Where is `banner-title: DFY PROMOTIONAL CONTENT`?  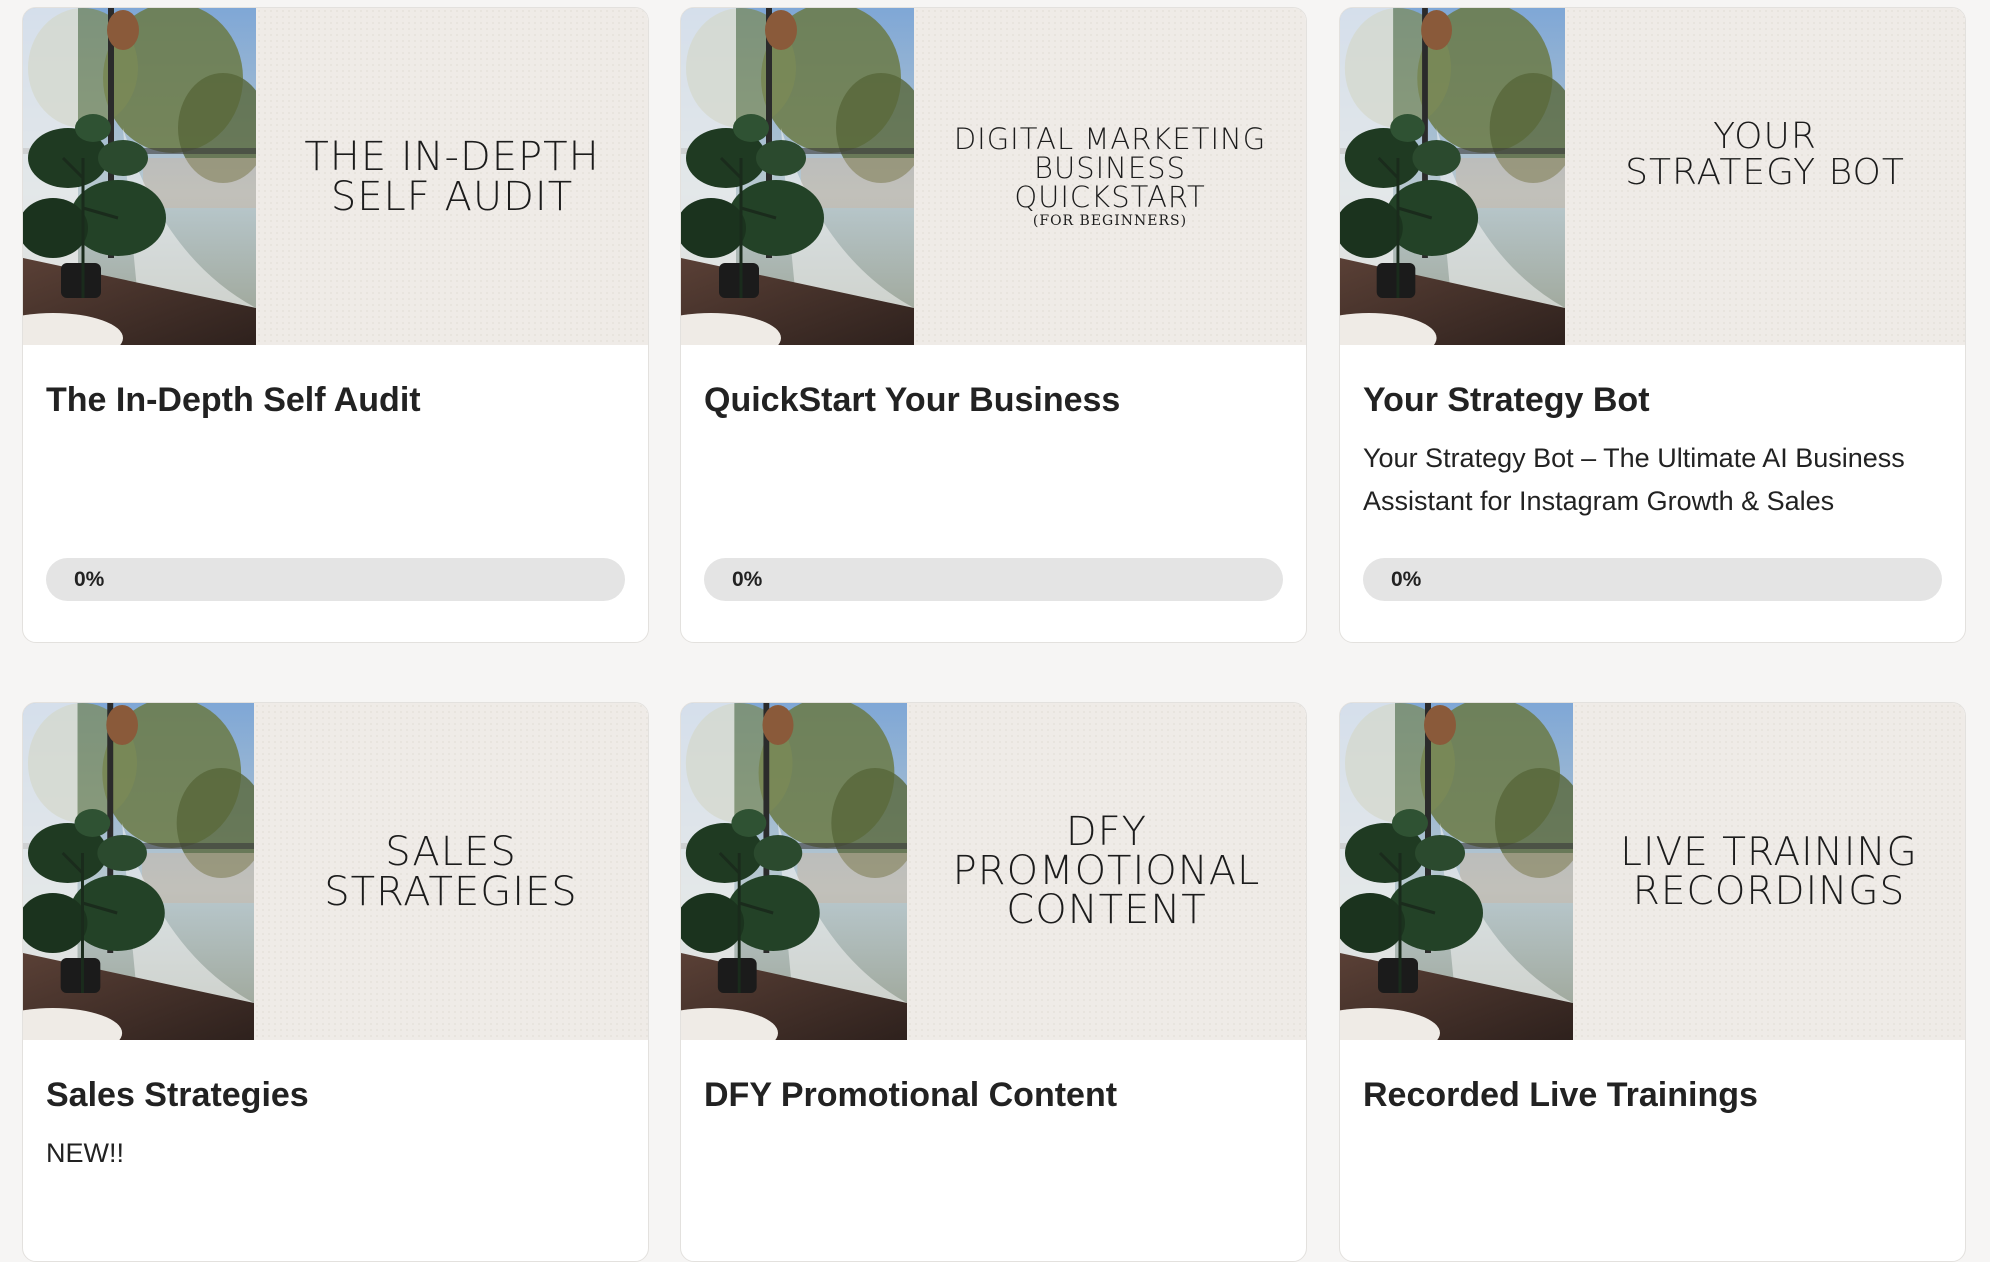
banner-title: DFY PROMOTIONAL CONTENT is located at coordinates (1106, 871).